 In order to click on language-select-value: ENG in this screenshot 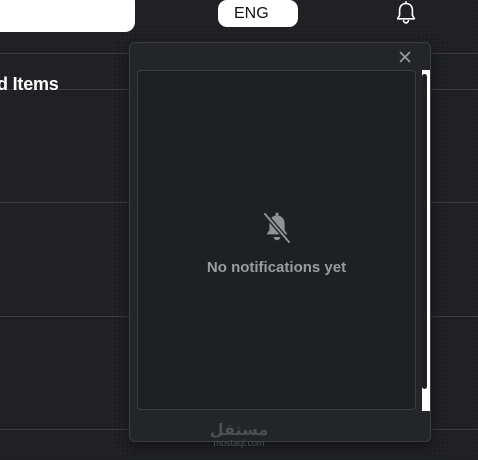, I will do `click(251, 13)`.